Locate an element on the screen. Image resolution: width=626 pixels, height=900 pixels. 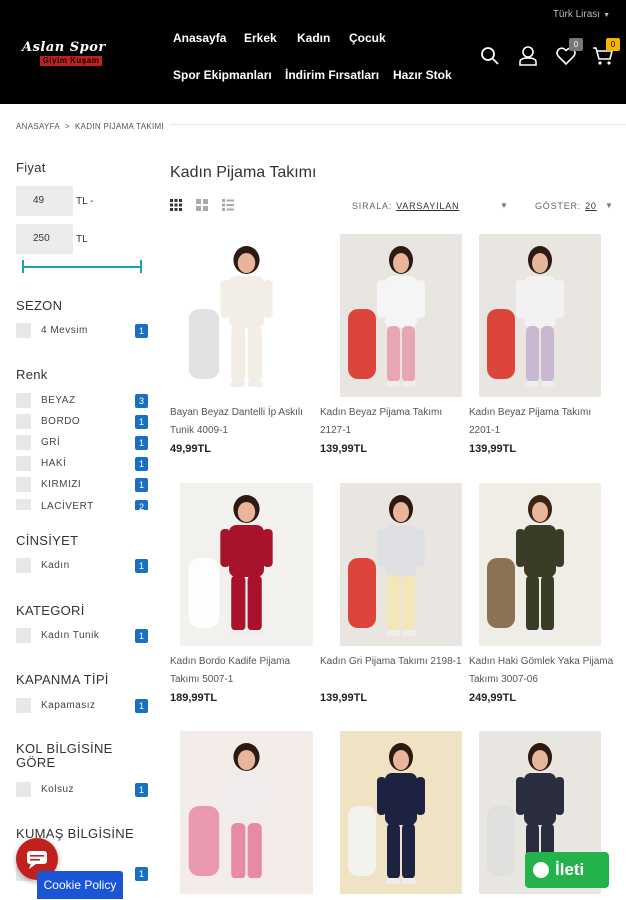
breadcrumb-home: ANASAYFA is located at coordinates (38, 126).